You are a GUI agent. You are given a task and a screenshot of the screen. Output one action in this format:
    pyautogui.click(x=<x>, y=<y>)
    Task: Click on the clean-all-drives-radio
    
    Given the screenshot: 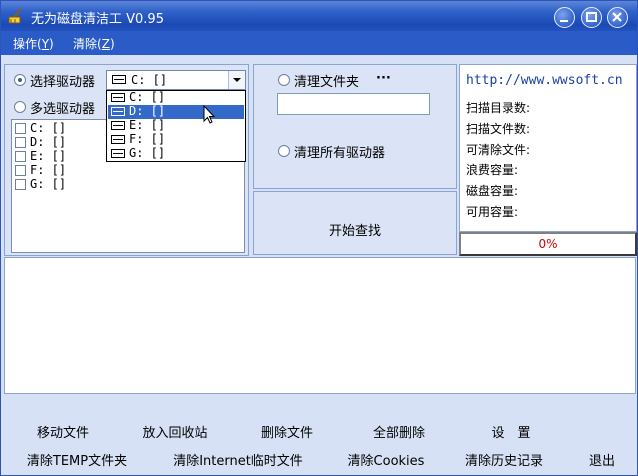 What is the action you would take?
    pyautogui.click(x=284, y=151)
    